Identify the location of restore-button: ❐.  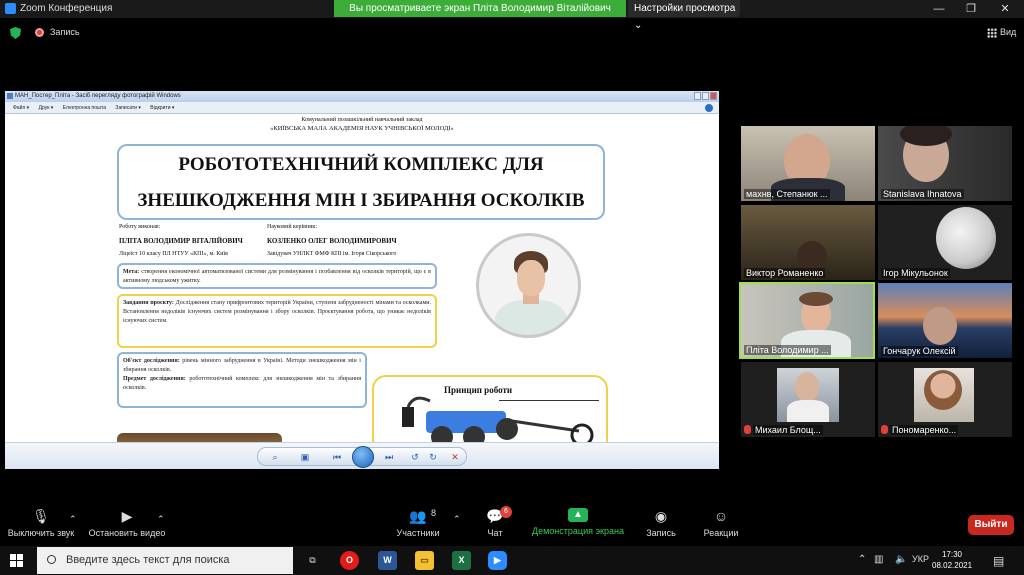
(971, 9).